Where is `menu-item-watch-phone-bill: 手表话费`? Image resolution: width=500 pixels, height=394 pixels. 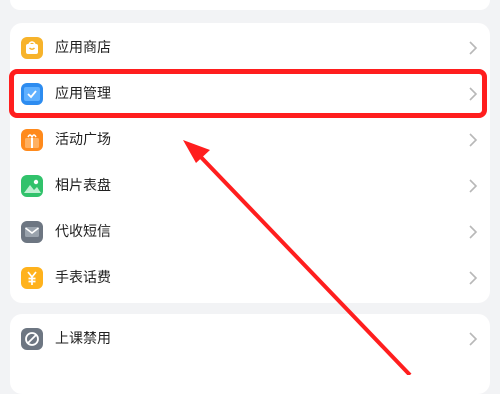
menu-item-watch-phone-bill: 手表话费 is located at coordinates (250, 278).